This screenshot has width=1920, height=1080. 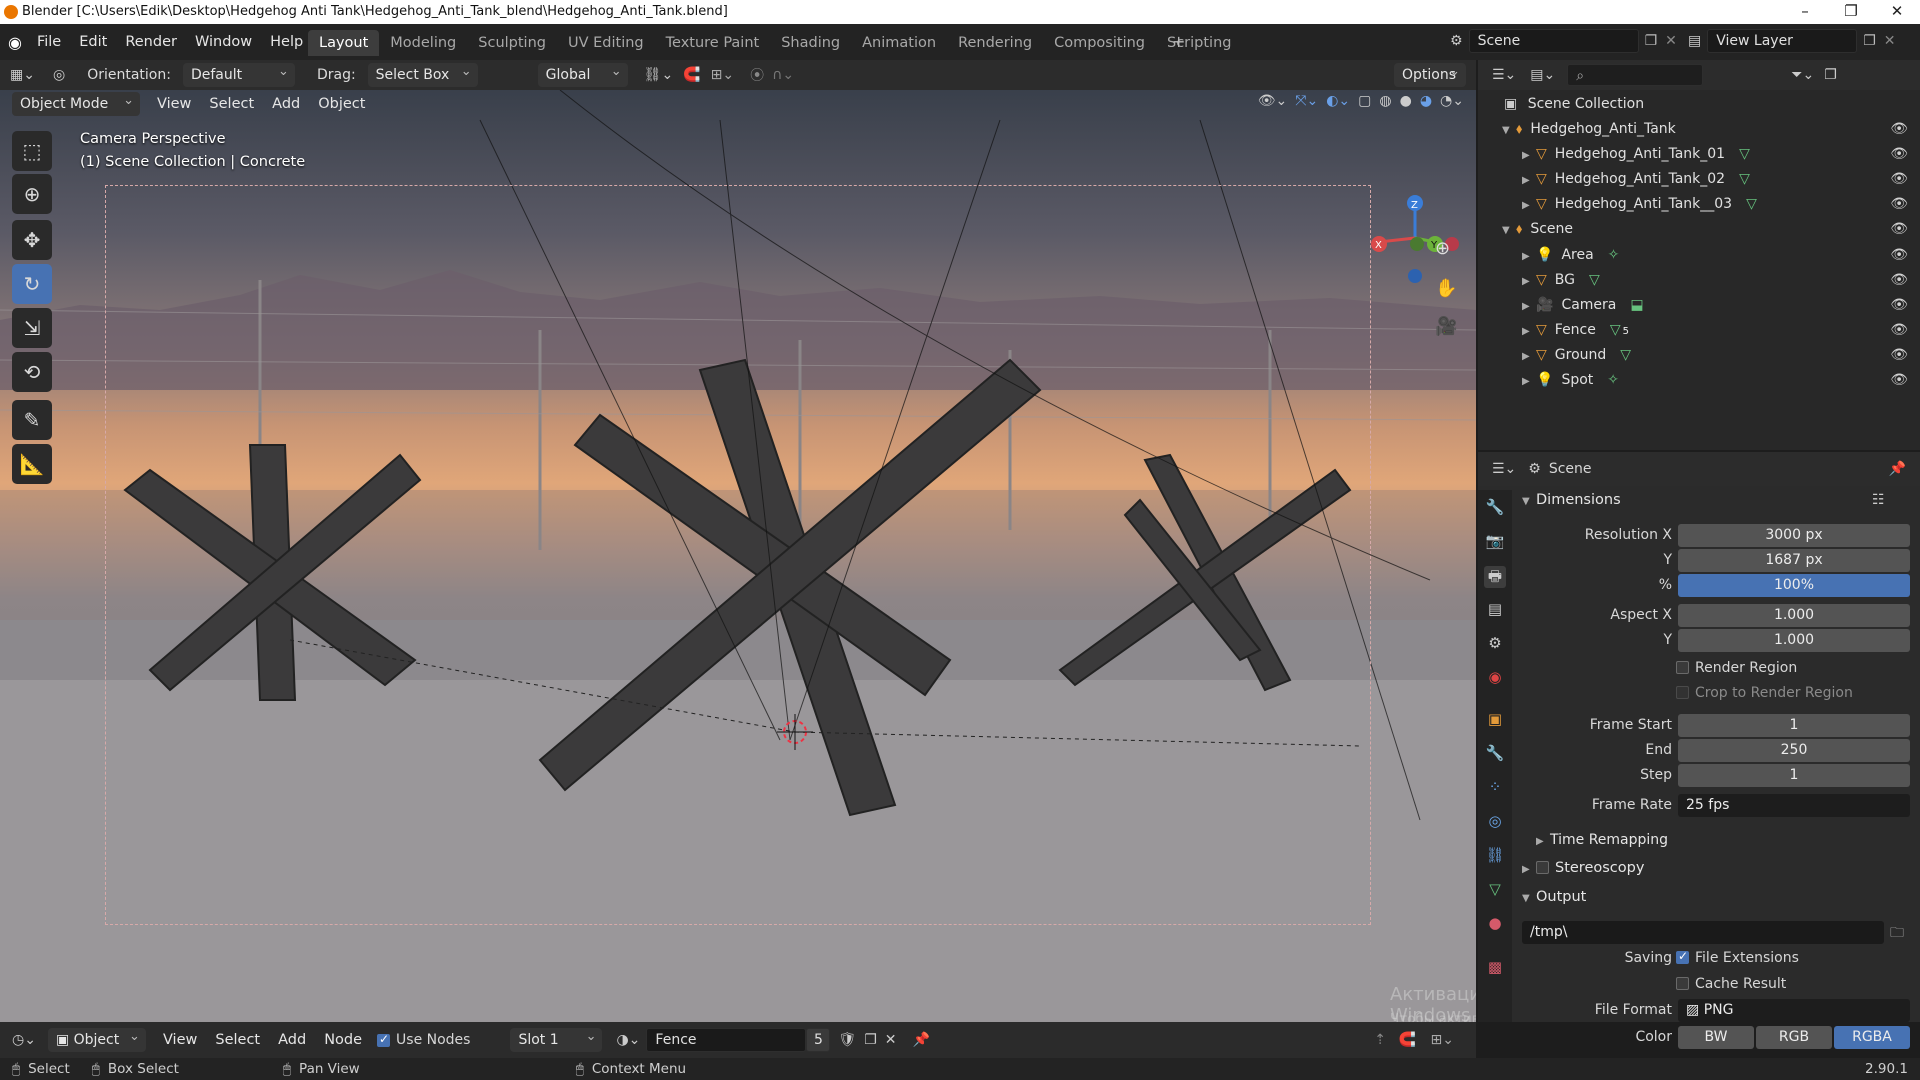 What do you see at coordinates (1446, 326) in the screenshot?
I see `camera-view-icon: 🎥` at bounding box center [1446, 326].